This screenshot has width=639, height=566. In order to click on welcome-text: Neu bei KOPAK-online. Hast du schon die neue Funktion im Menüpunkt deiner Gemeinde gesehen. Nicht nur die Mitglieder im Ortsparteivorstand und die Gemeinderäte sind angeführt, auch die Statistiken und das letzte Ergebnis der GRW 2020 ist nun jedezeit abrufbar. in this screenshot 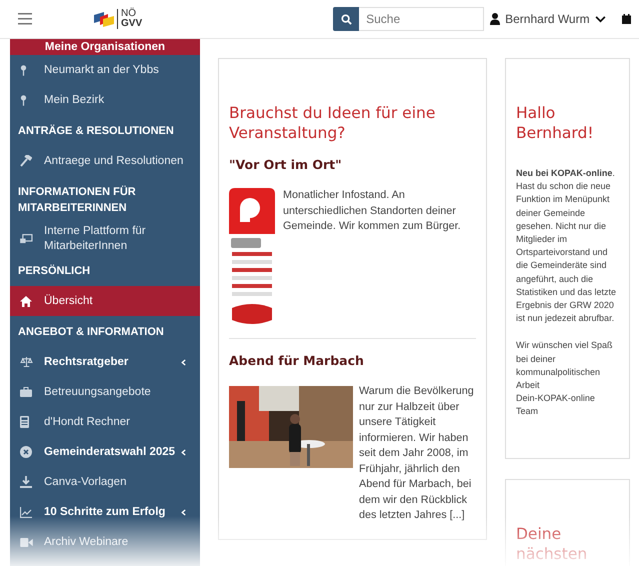, I will do `click(567, 246)`.